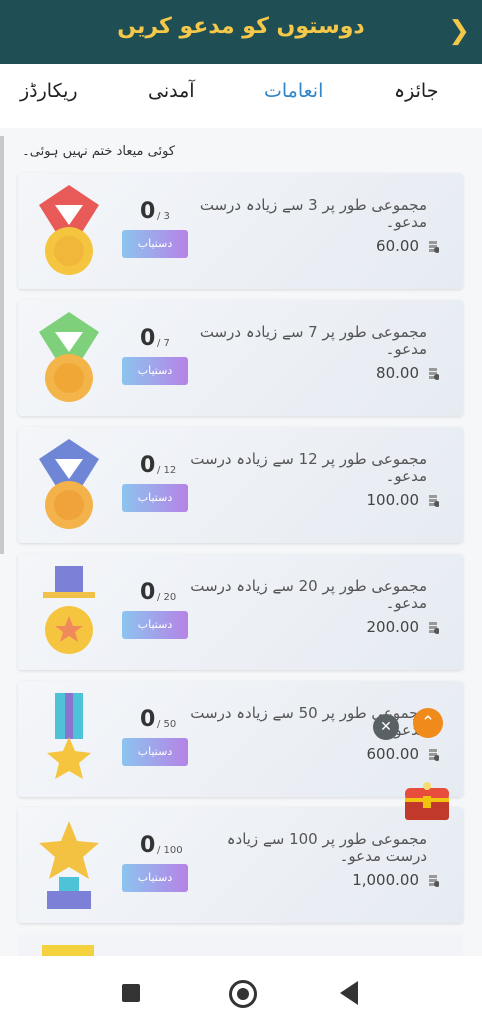 Image resolution: width=482 pixels, height=1024 pixels. What do you see at coordinates (397, 373) in the screenshot?
I see `reward-amount: 80.00` at bounding box center [397, 373].